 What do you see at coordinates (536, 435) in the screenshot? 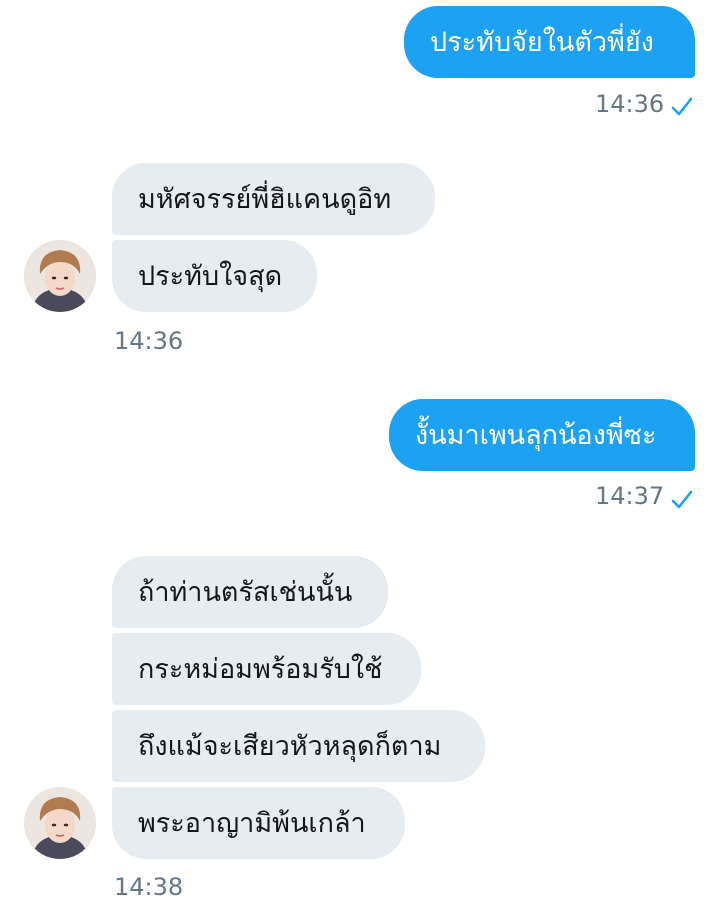
I see `message-text: งั้นมาเพนลุกน้องพี่ซะ` at bounding box center [536, 435].